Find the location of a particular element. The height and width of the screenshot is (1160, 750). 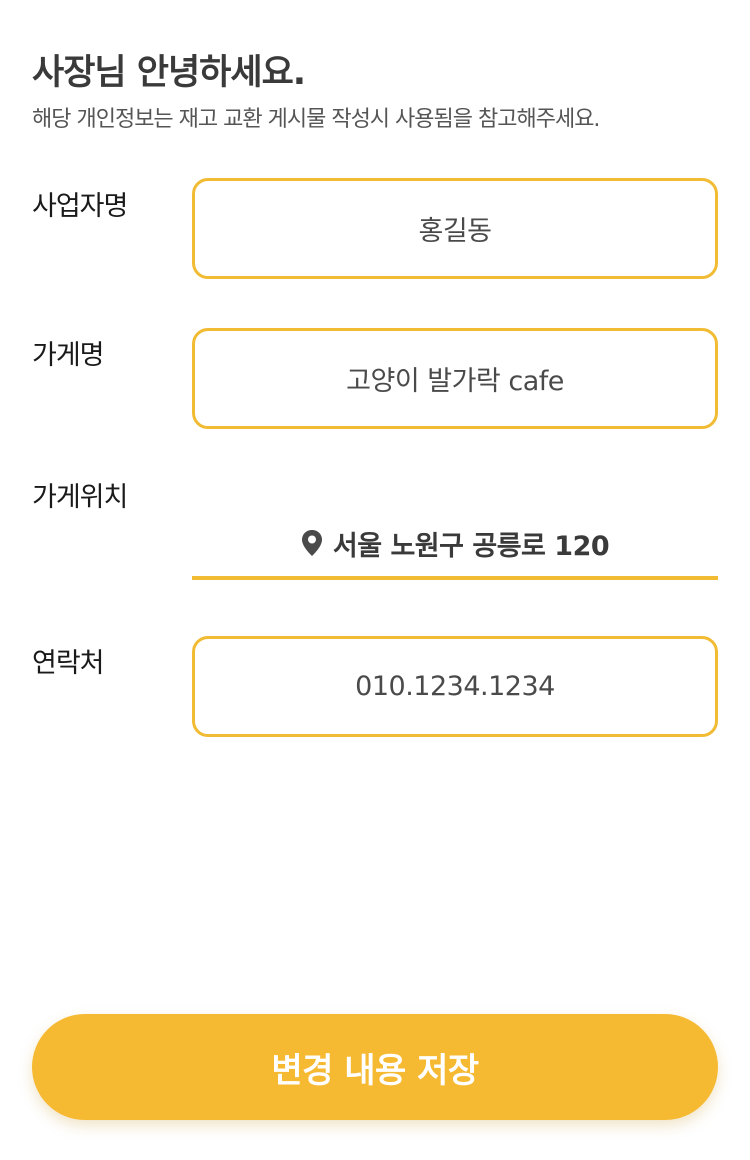

contact-label: 연락처 is located at coordinates (68, 663).